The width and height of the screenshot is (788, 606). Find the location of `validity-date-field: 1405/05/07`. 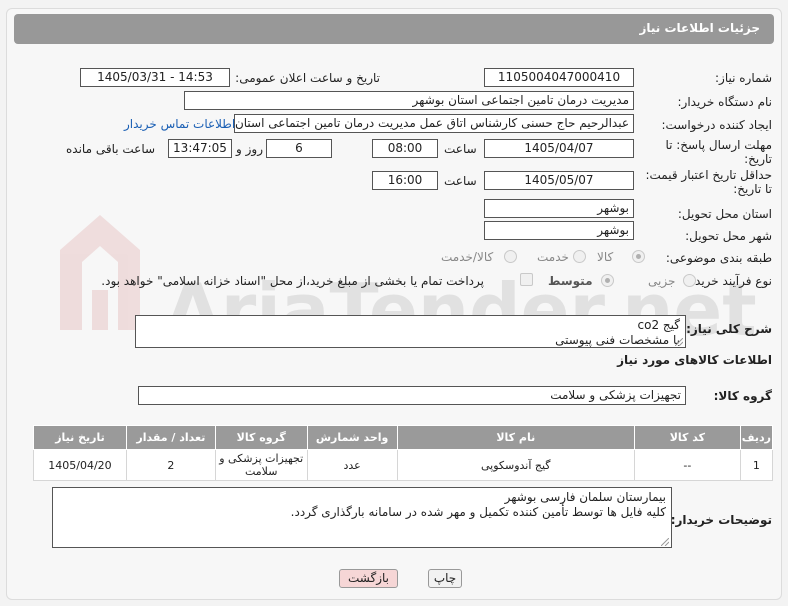

validity-date-field: 1405/05/07 is located at coordinates (559, 180).